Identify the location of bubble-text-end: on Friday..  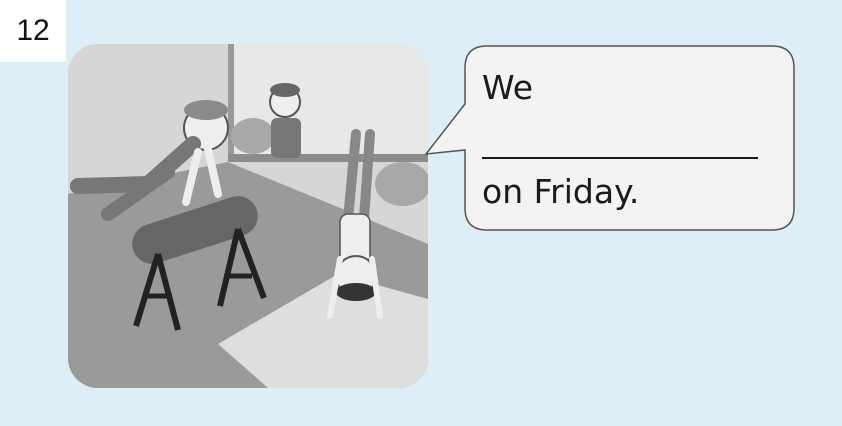
(561, 191).